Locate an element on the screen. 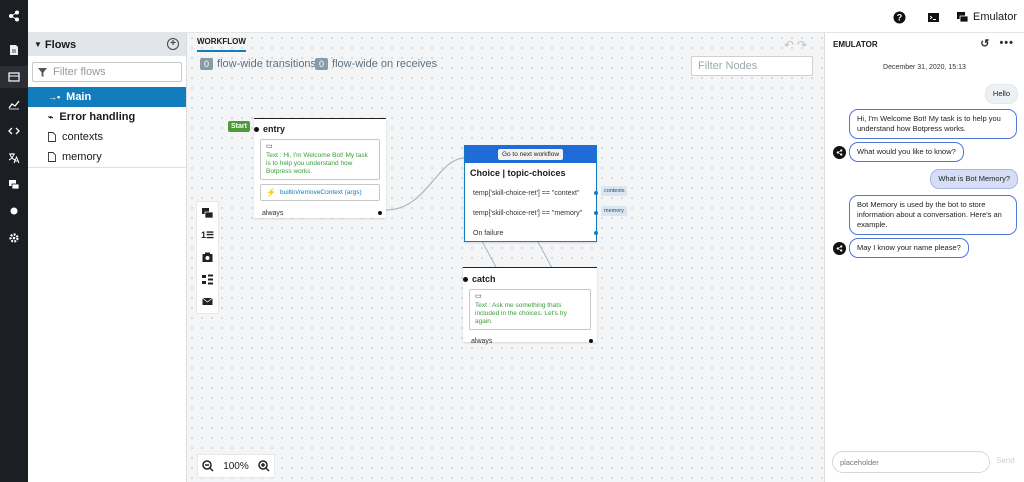 Image resolution: width=1024 pixels, height=482 pixels. choice-node-bar: Go to next workflow is located at coordinates (530, 154).